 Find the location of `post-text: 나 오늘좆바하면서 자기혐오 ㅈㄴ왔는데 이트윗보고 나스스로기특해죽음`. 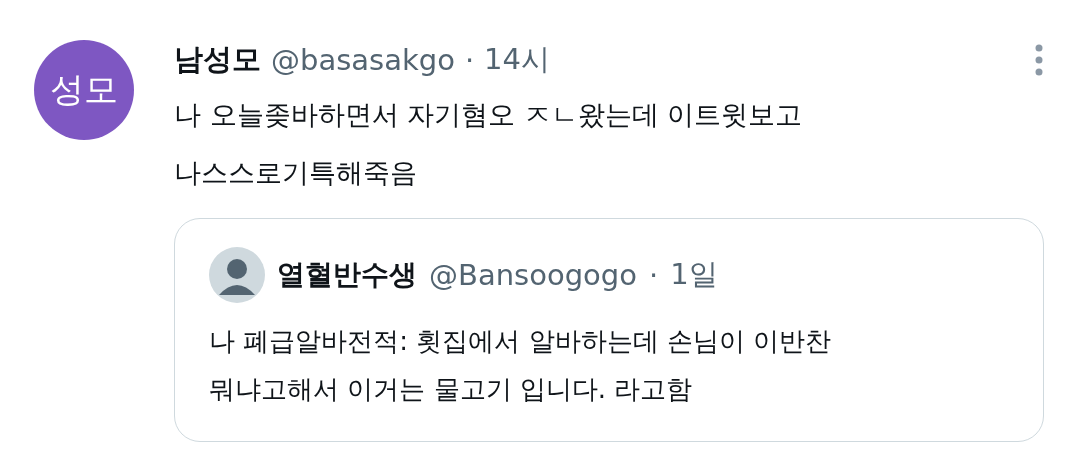

post-text: 나 오늘좆바하면서 자기혐오 ㅈㄴ왔는데 이트윗보고 나스스로기특해죽음 is located at coordinates (489, 144).